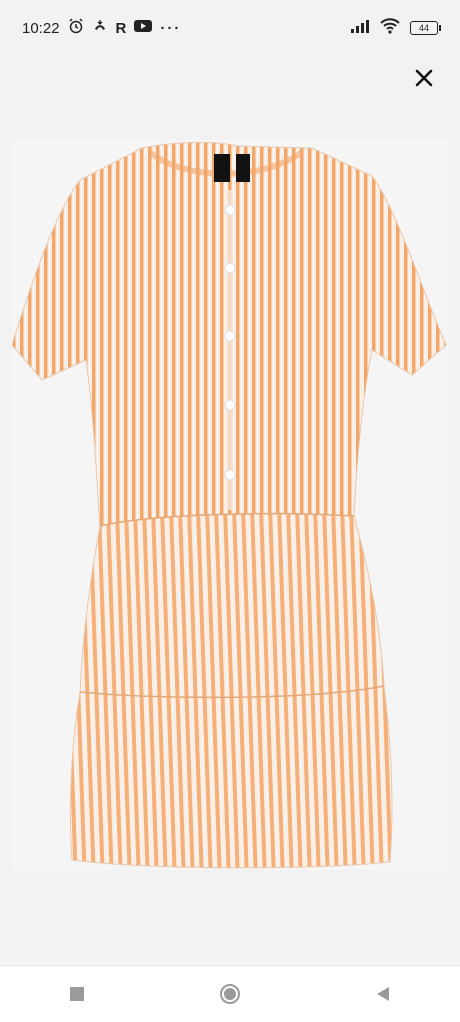 The width and height of the screenshot is (460, 1022). I want to click on more-icon: ···, so click(171, 28).